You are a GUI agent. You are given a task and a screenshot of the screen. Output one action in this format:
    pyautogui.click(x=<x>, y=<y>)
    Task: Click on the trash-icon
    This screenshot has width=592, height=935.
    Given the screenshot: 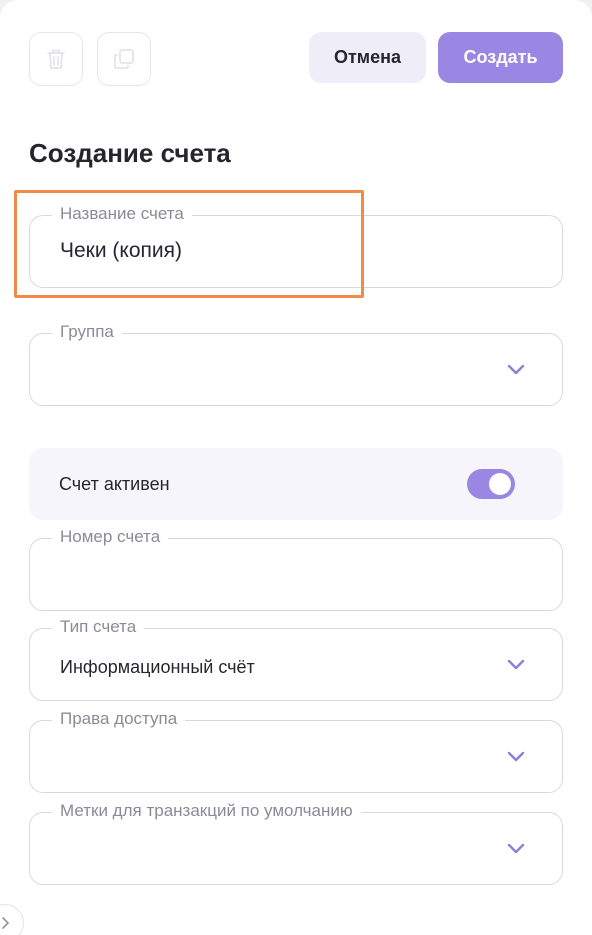 What is the action you would take?
    pyautogui.click(x=56, y=59)
    